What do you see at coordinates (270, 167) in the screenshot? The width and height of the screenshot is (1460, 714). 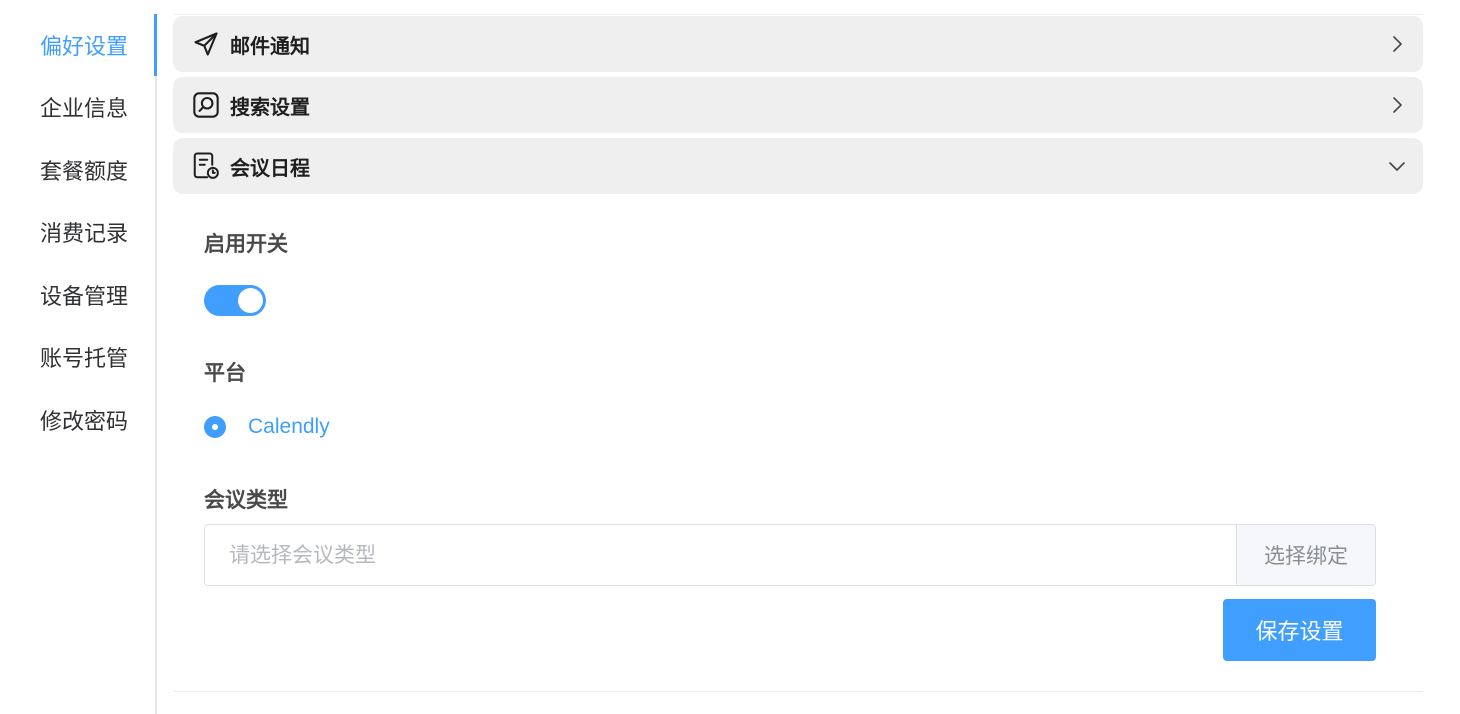 I see `panel-title: 会议日程` at bounding box center [270, 167].